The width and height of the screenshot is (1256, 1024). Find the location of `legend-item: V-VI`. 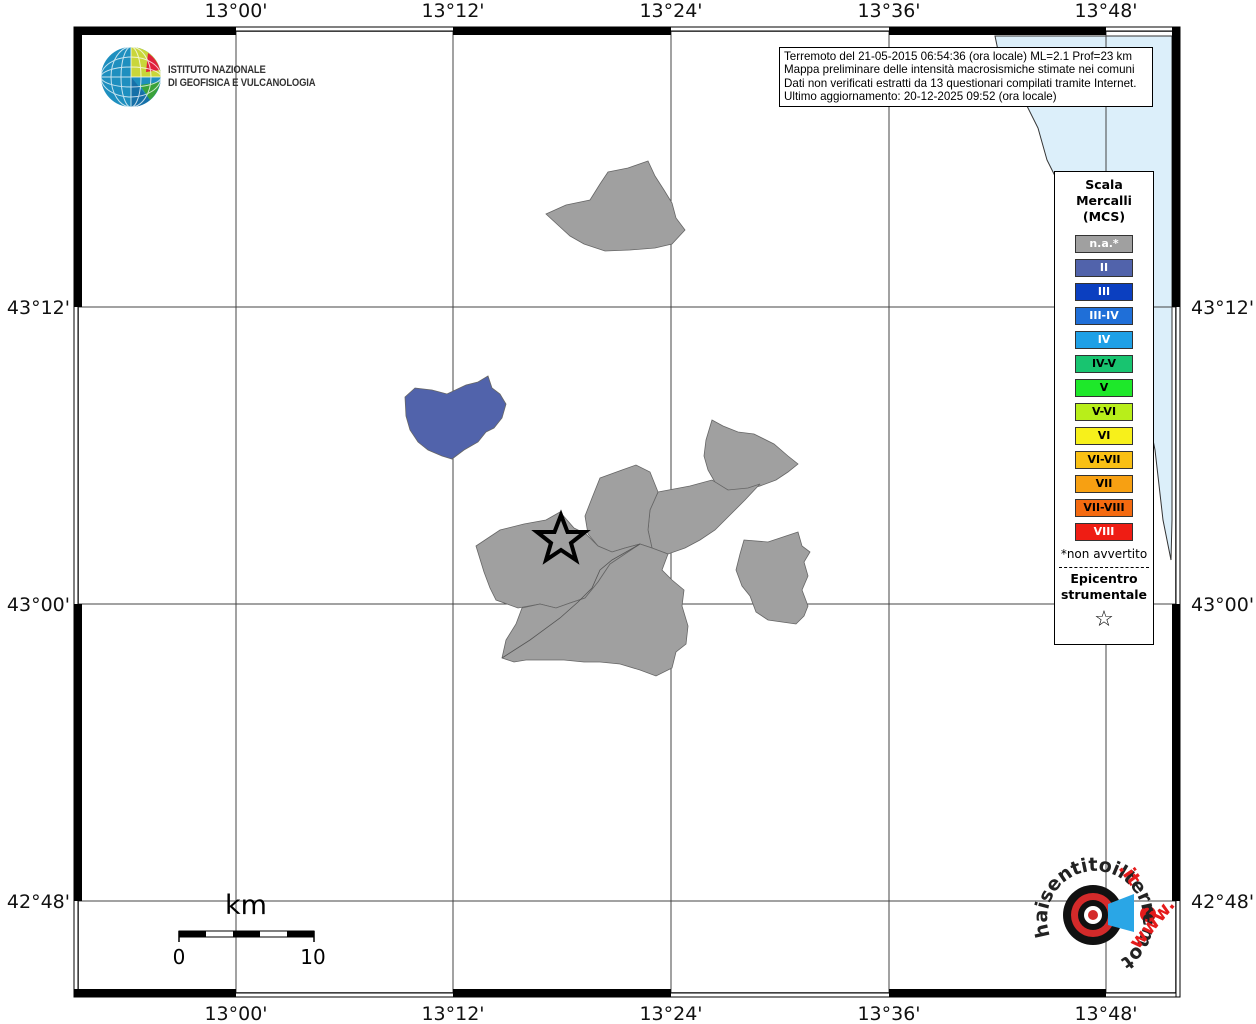

legend-item: V-VI is located at coordinates (1104, 412).